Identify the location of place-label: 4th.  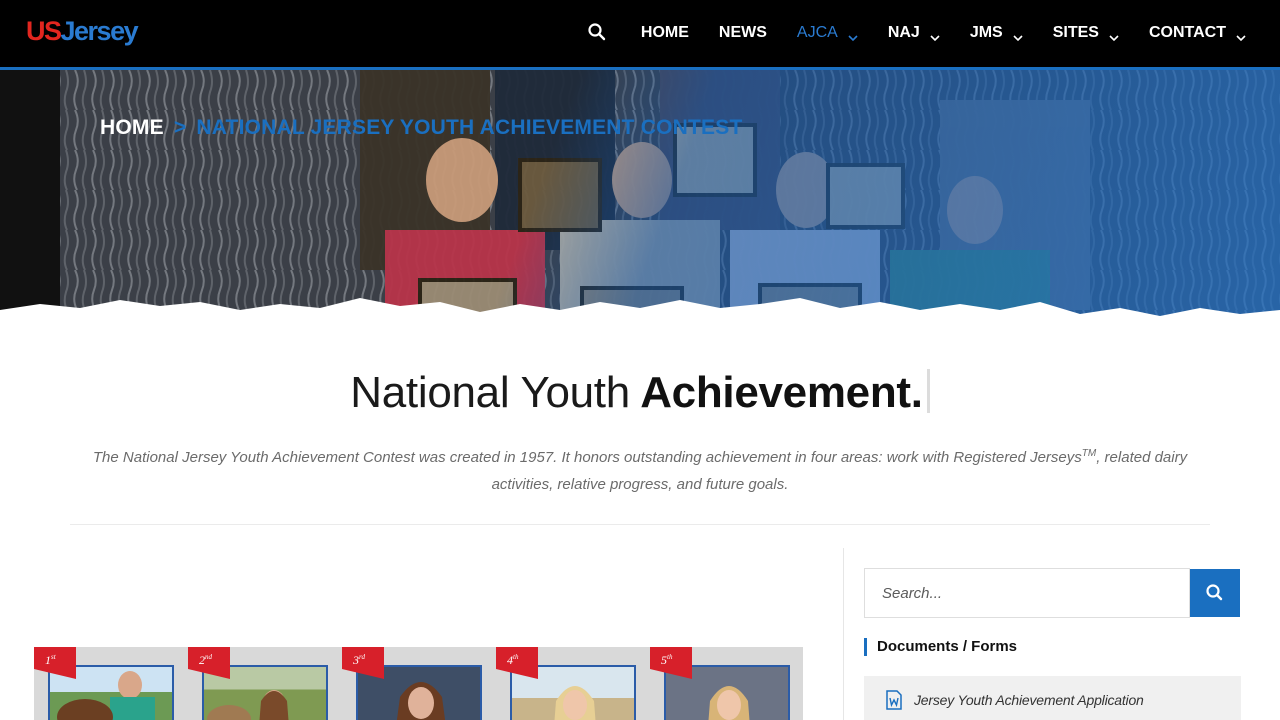
(513, 660).